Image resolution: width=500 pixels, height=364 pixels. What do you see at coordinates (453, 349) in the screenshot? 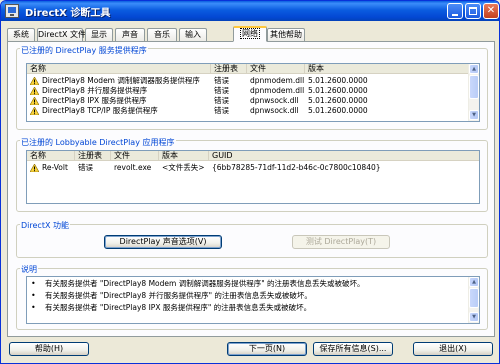
I see `exit-button: 退出(X)` at bounding box center [453, 349].